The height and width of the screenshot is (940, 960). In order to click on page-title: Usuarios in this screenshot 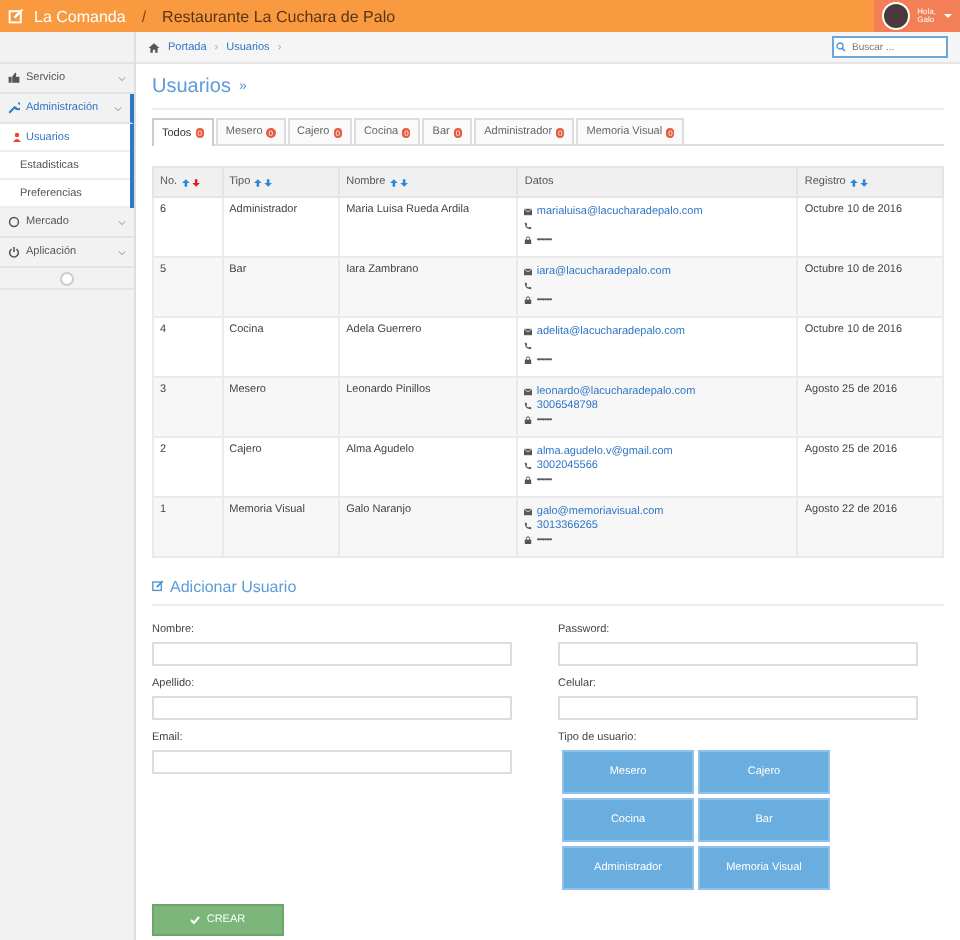, I will do `click(191, 86)`.